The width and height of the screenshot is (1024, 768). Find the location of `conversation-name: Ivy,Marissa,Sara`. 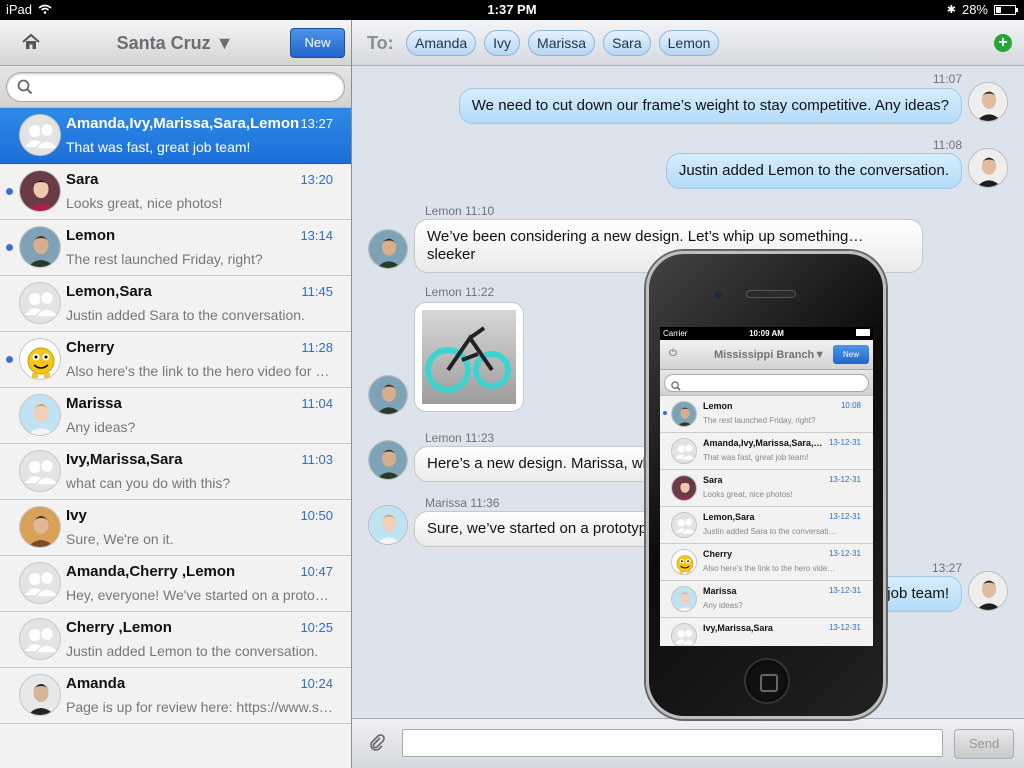

conversation-name: Ivy,Marissa,Sara is located at coordinates (738, 628).